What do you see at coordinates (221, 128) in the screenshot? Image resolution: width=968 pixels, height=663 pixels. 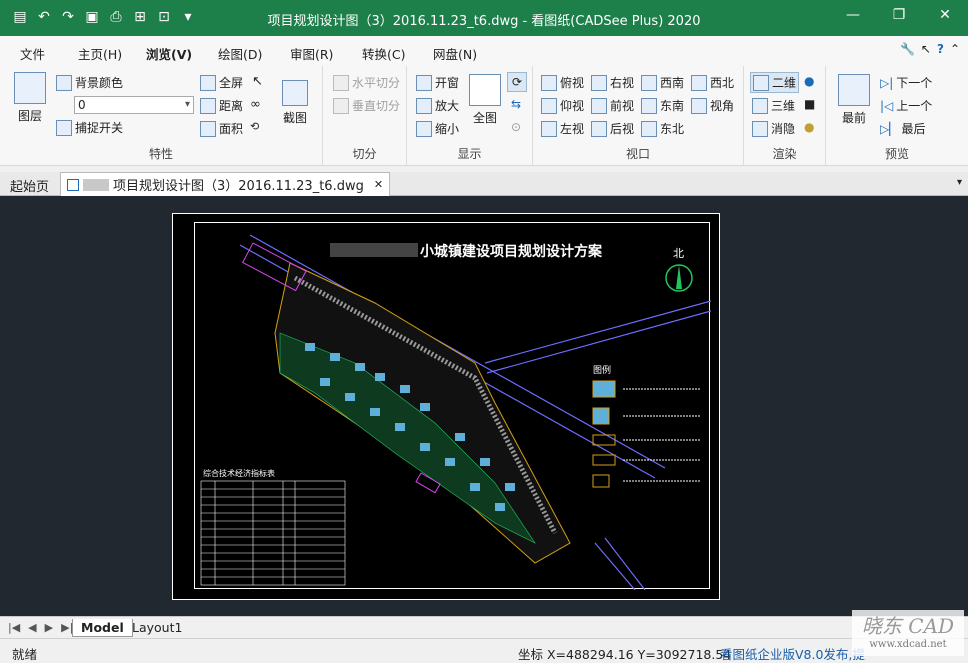 I see `area-button: 面积` at bounding box center [221, 128].